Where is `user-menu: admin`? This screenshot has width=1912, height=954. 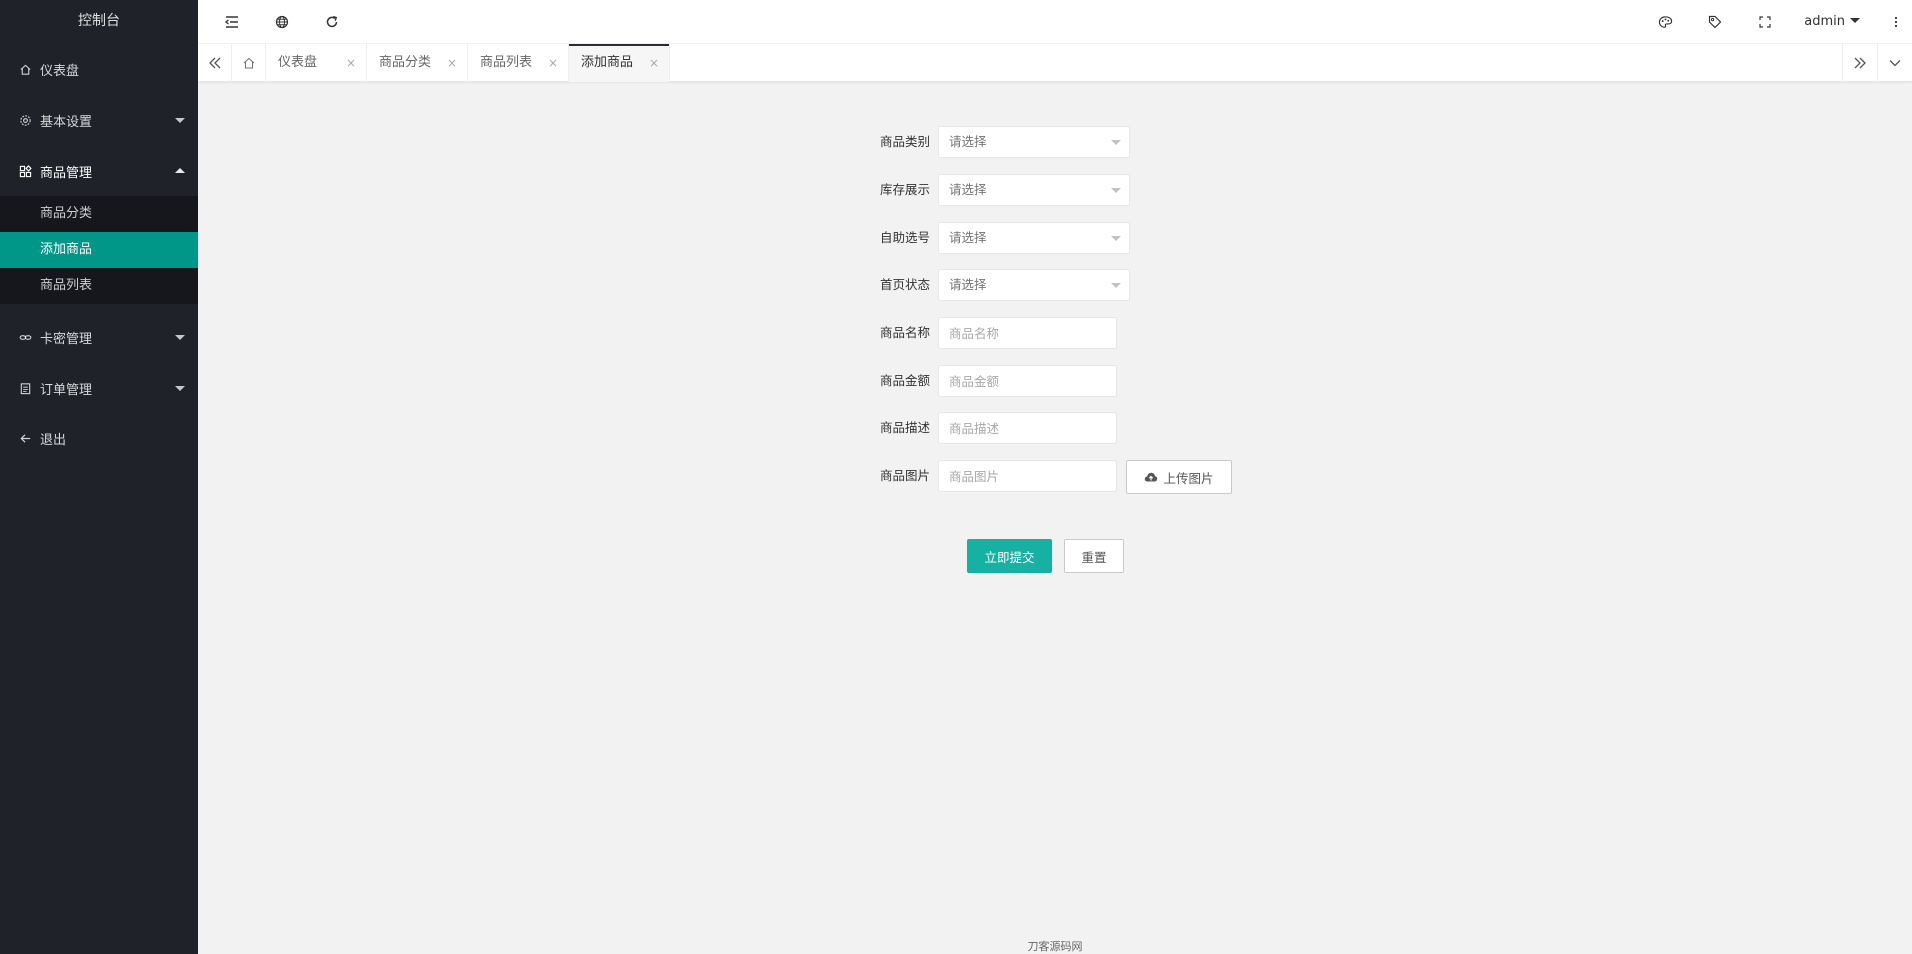 user-menu: admin is located at coordinates (1832, 22).